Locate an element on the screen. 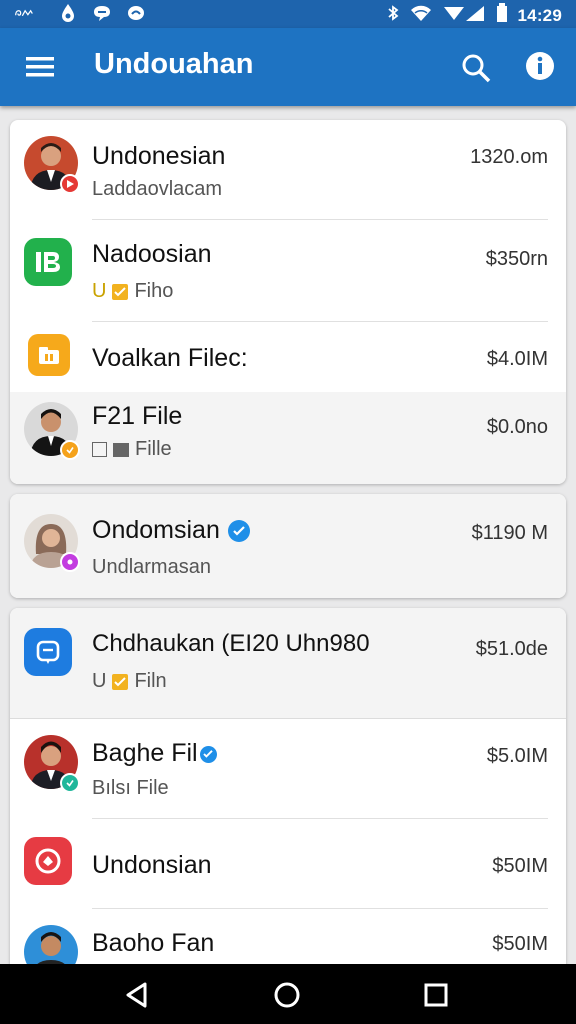 The width and height of the screenshot is (576, 1024). red-app-icon is located at coordinates (48, 861).